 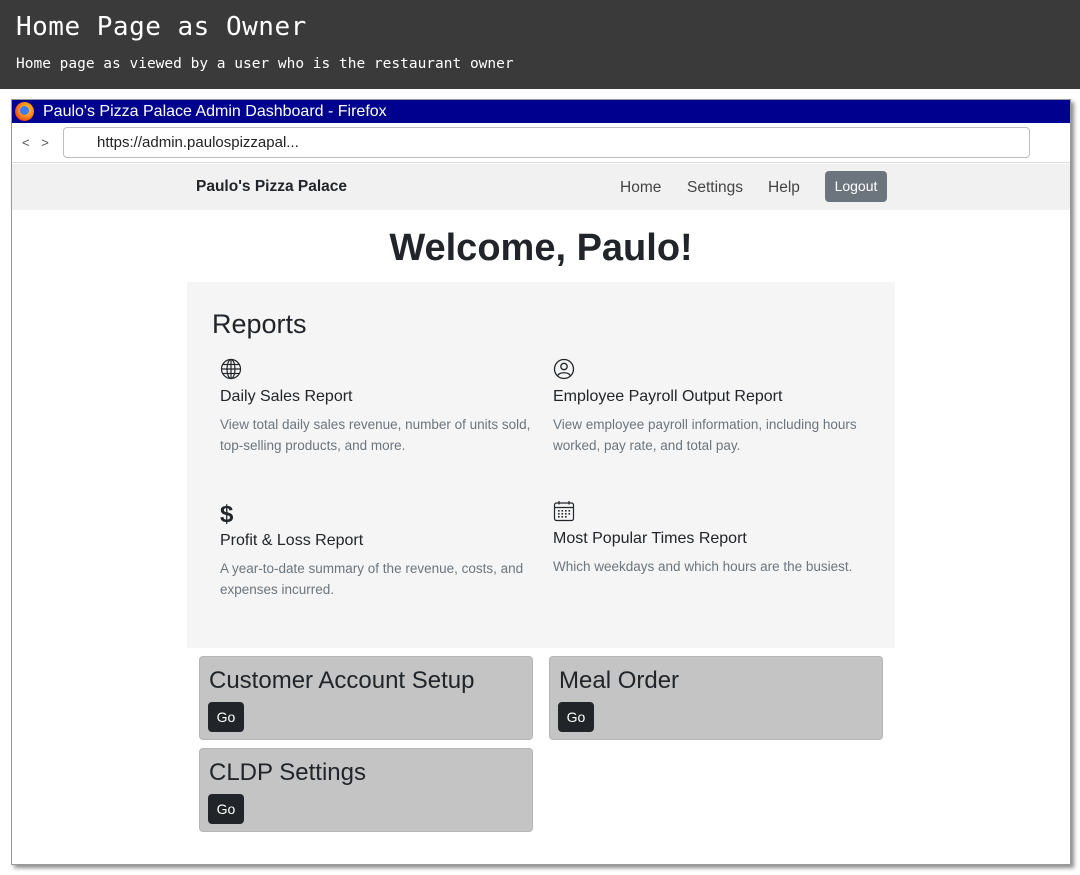 What do you see at coordinates (366, 790) in the screenshot?
I see `card-cldp-settings: CLDP Settings Go` at bounding box center [366, 790].